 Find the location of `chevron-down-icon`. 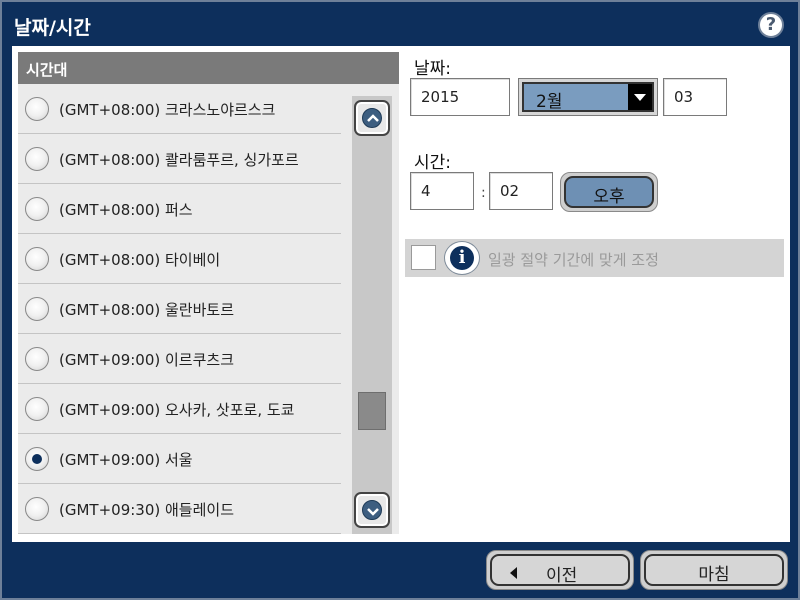

chevron-down-icon is located at coordinates (372, 510).